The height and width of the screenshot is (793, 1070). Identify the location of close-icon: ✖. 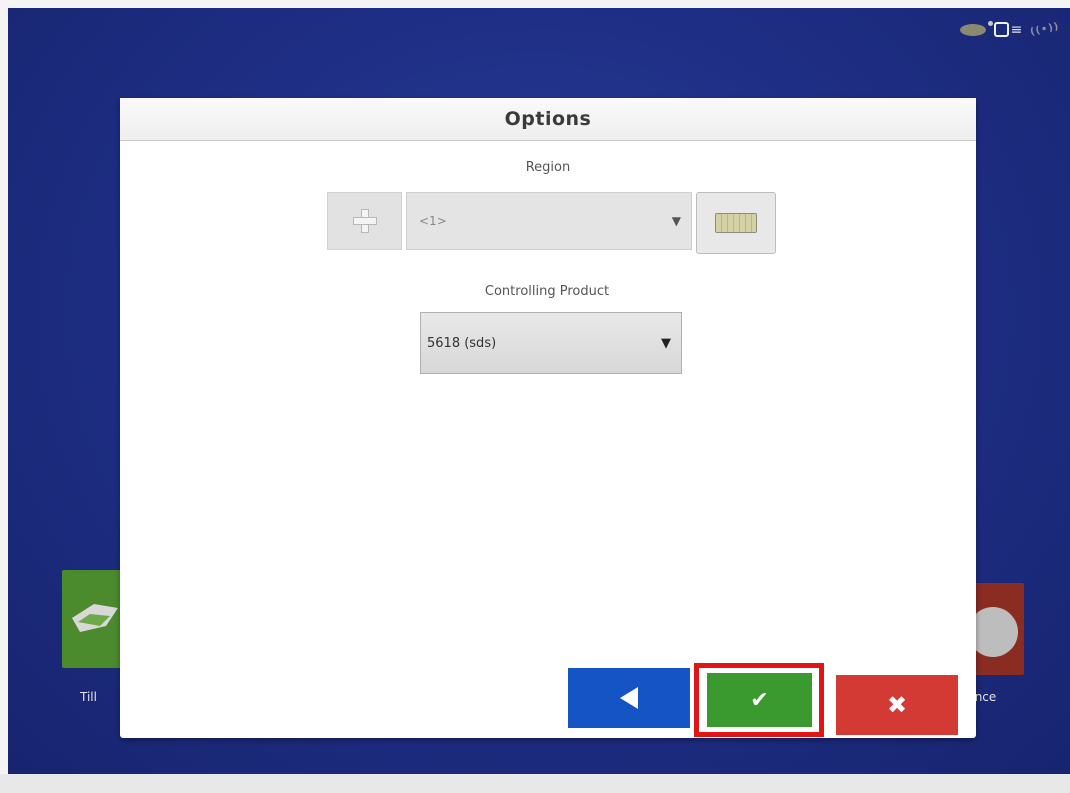
(897, 705).